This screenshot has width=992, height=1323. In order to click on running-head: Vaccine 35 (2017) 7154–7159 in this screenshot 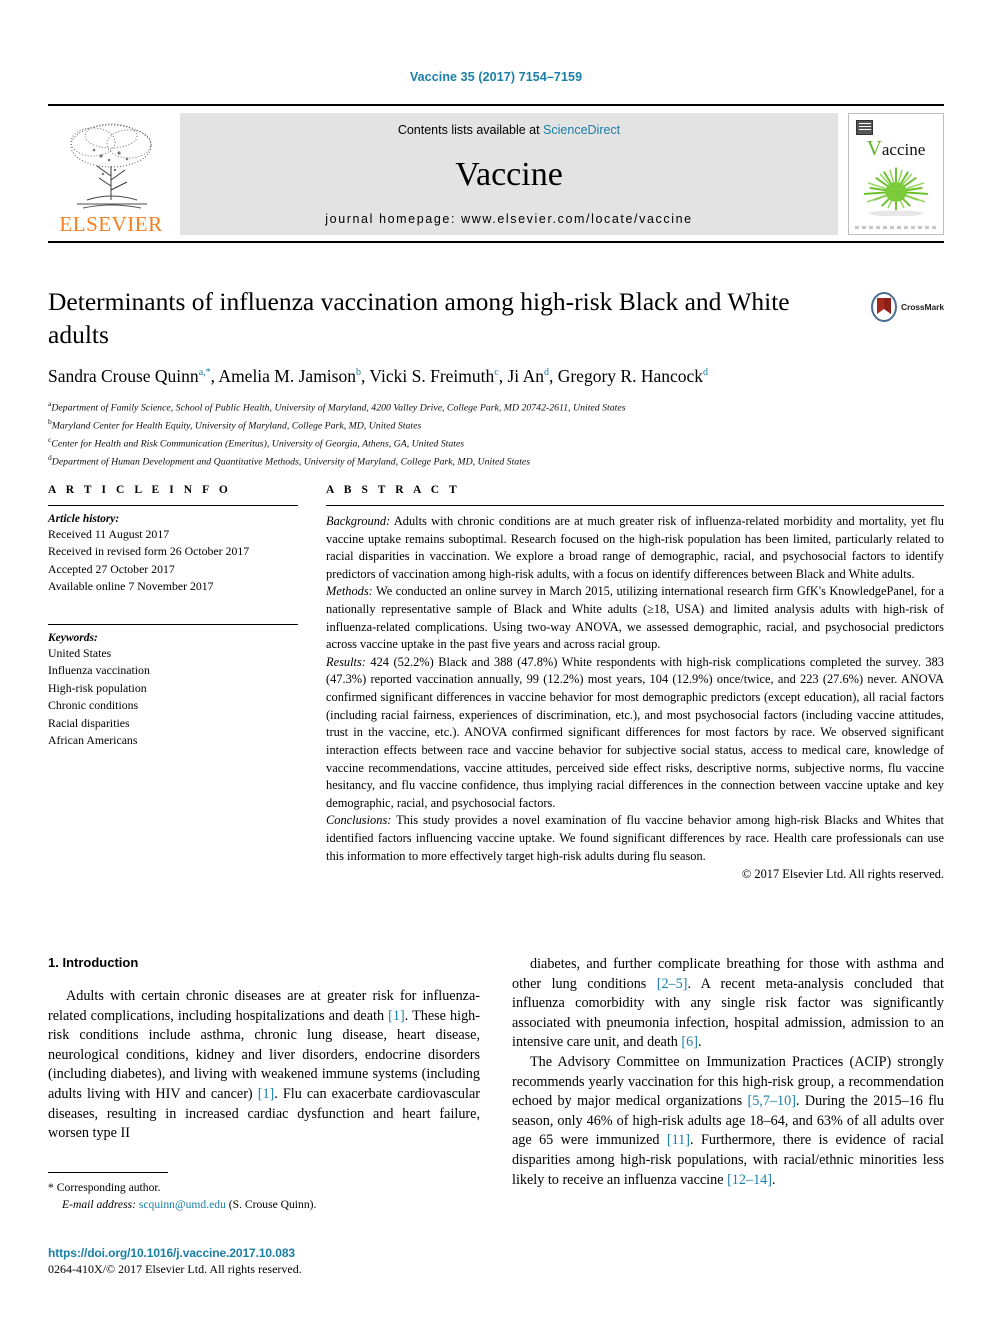, I will do `click(496, 77)`.